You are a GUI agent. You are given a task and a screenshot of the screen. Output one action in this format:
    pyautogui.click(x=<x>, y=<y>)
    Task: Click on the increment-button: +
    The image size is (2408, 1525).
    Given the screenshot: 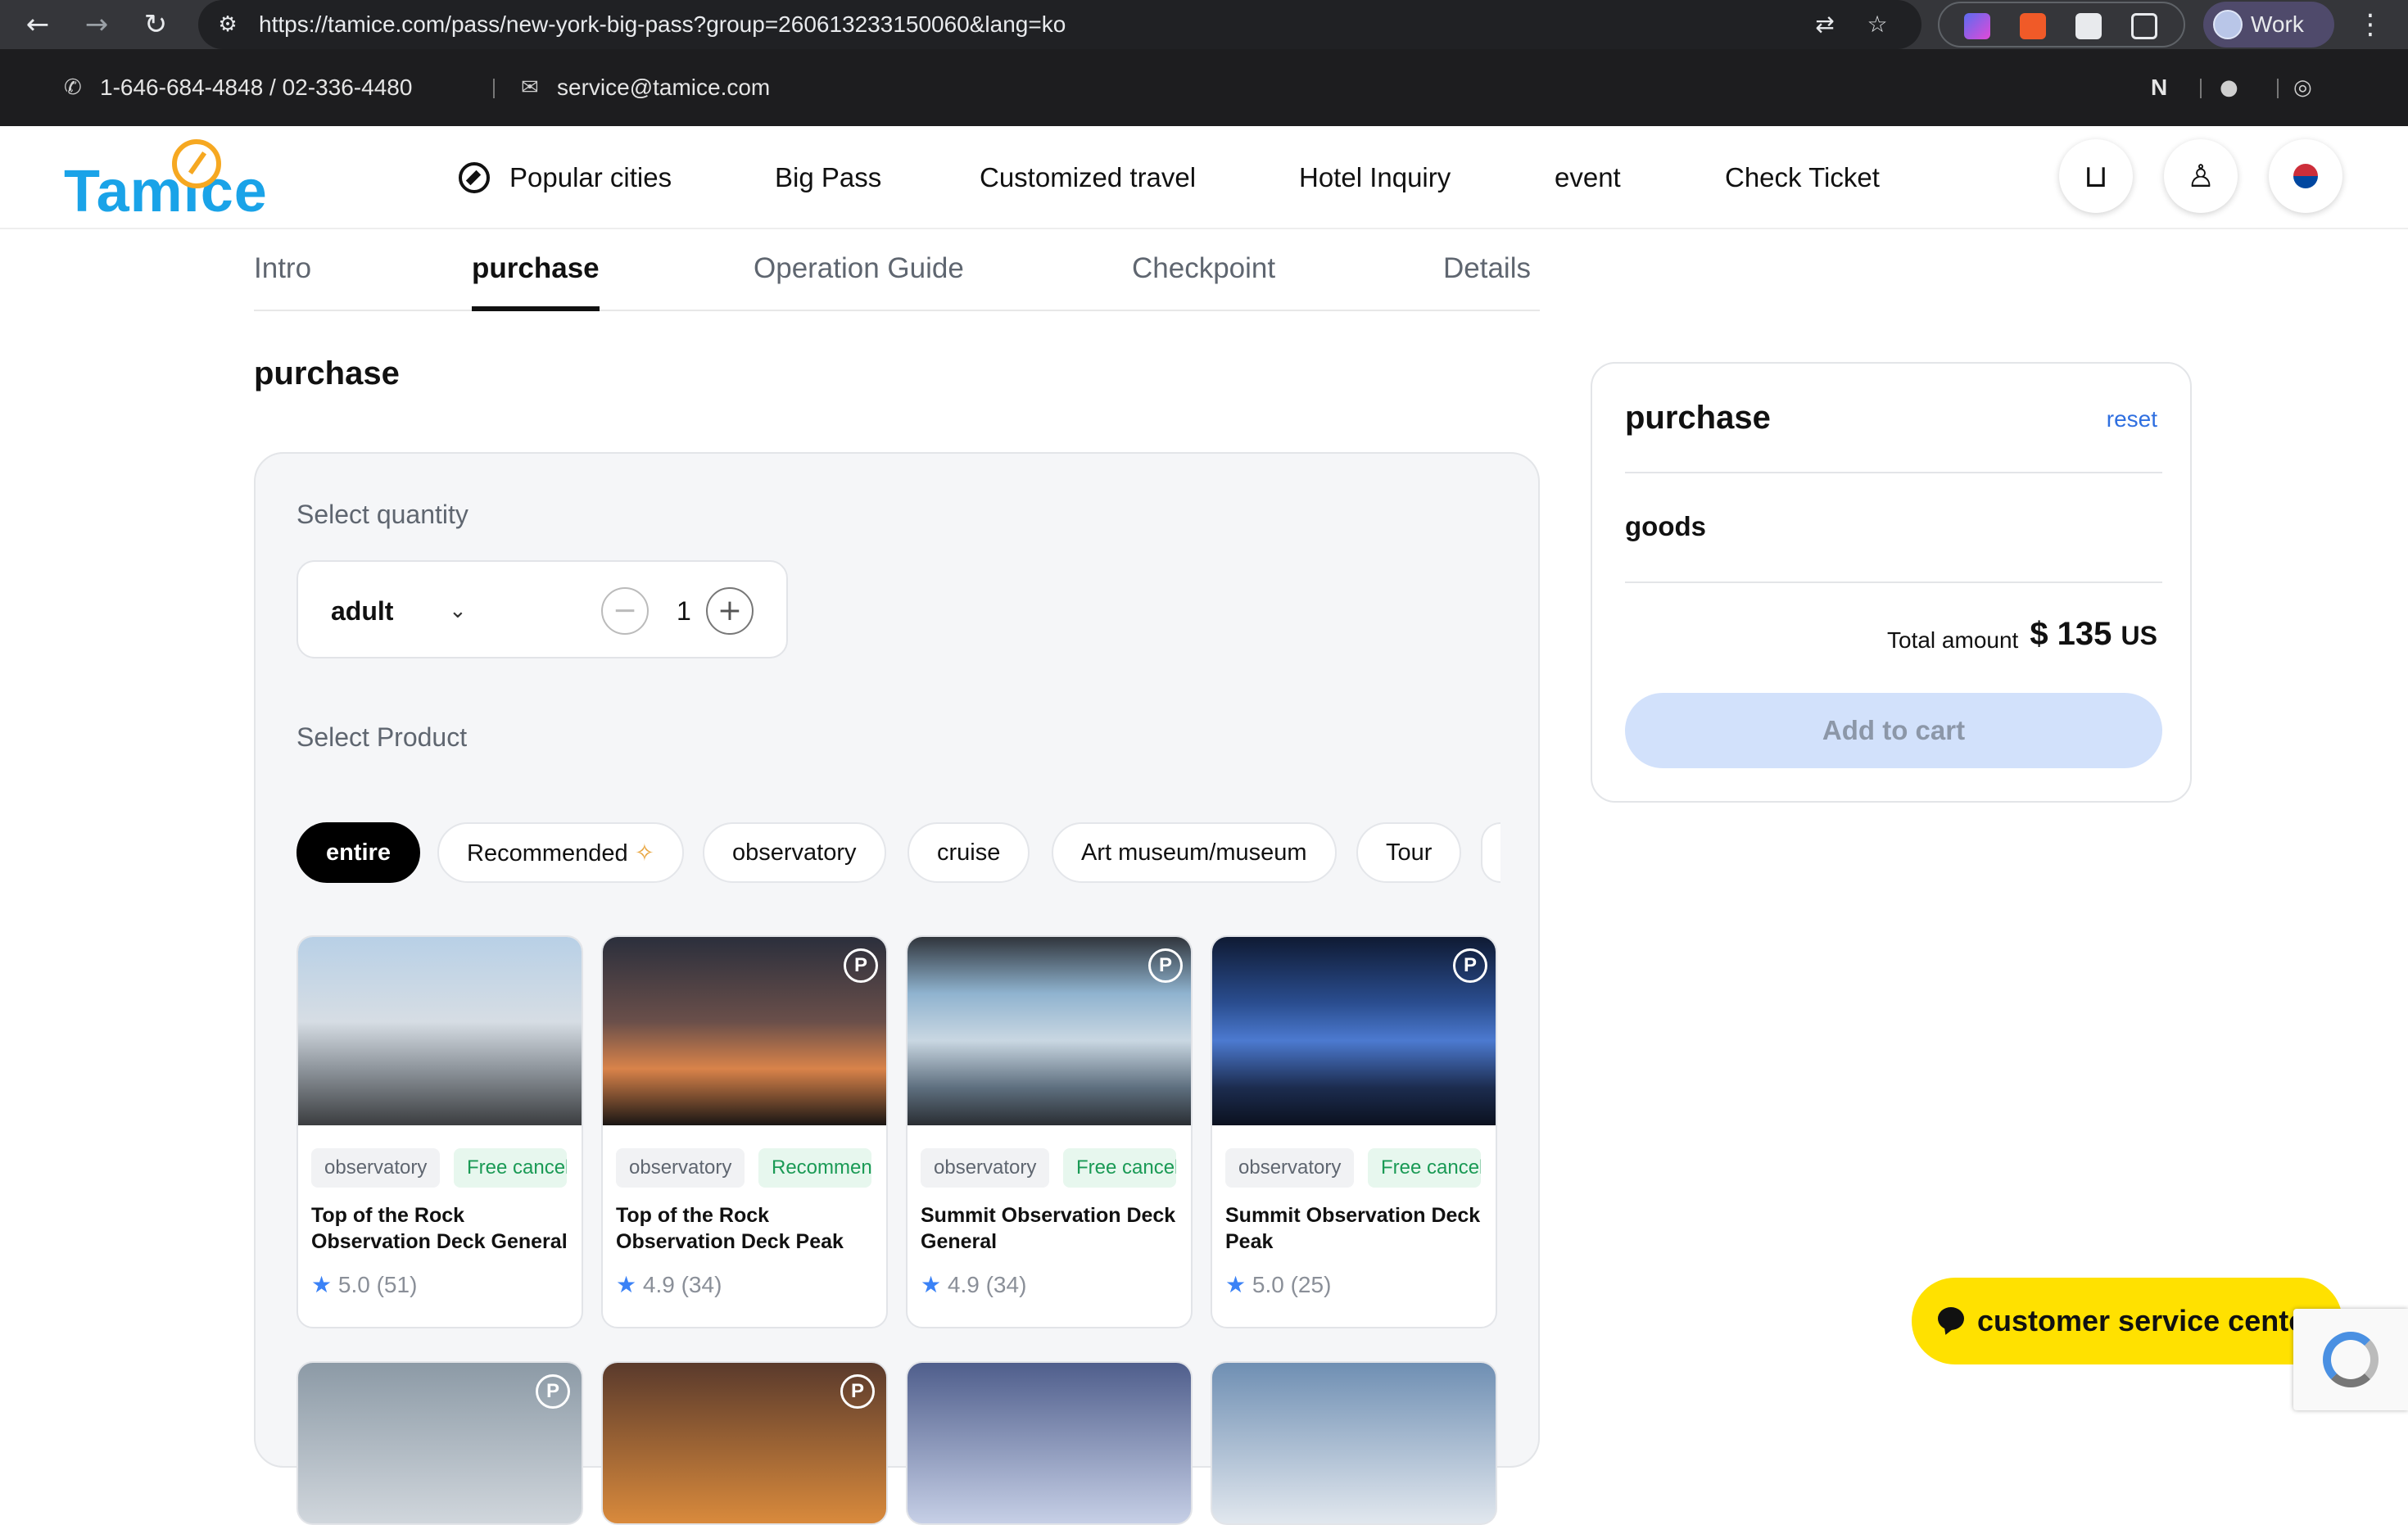 What is the action you would take?
    pyautogui.click(x=730, y=611)
    